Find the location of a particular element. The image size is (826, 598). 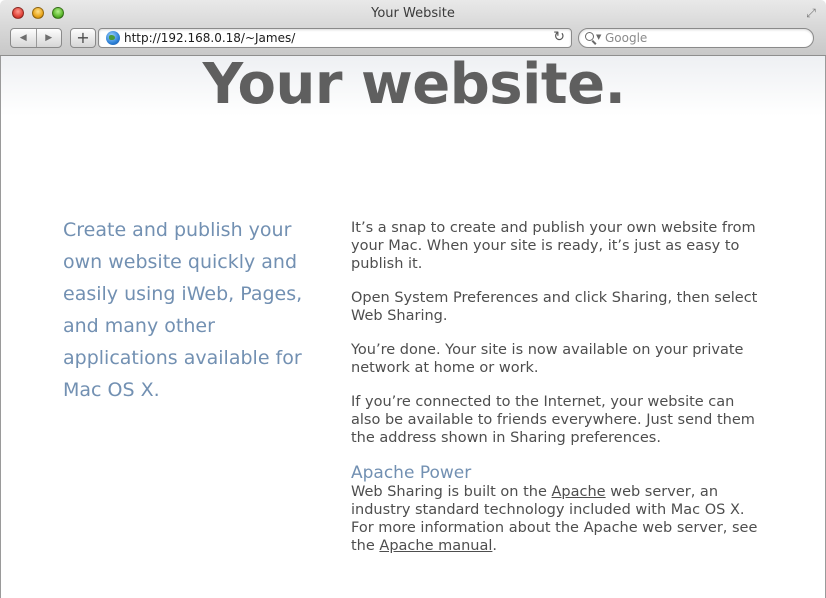

back-arrow-icon: ◀ is located at coordinates (23, 38).